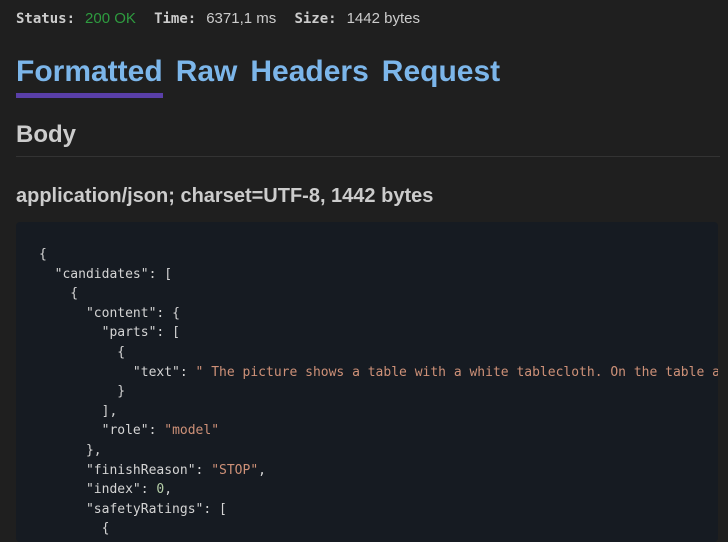 This screenshot has width=728, height=542. Describe the element at coordinates (383, 18) in the screenshot. I see `size-value: 1442 bytes` at that location.